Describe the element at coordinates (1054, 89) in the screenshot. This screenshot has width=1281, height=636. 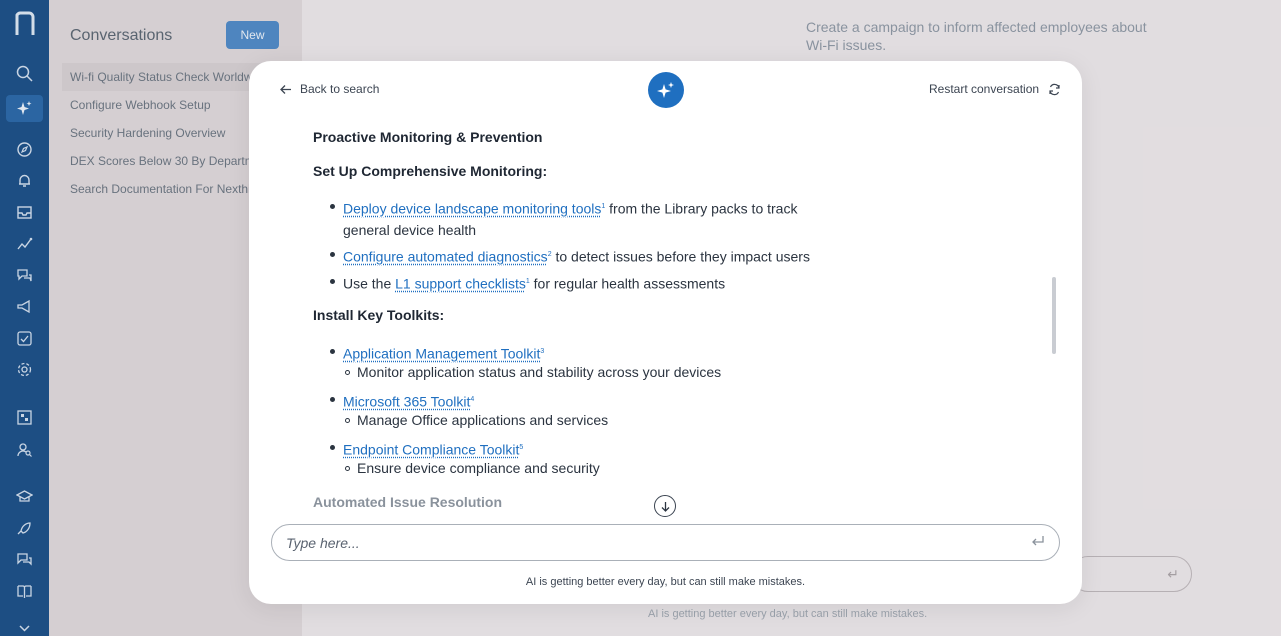
I see `refresh-icon` at that location.